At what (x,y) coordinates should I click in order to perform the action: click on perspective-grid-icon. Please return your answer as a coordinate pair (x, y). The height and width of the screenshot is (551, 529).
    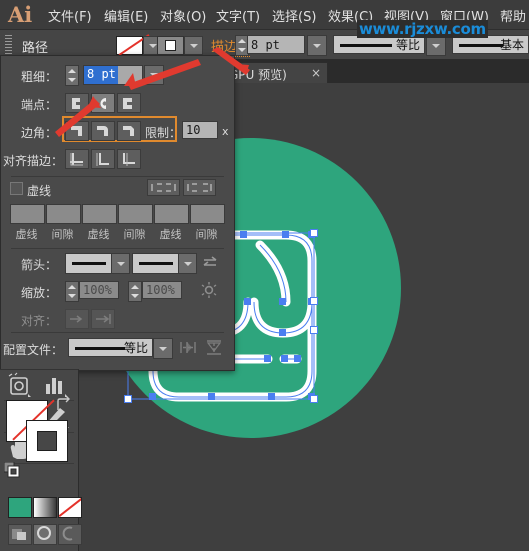
    Looking at the image, I should click on (19, 384).